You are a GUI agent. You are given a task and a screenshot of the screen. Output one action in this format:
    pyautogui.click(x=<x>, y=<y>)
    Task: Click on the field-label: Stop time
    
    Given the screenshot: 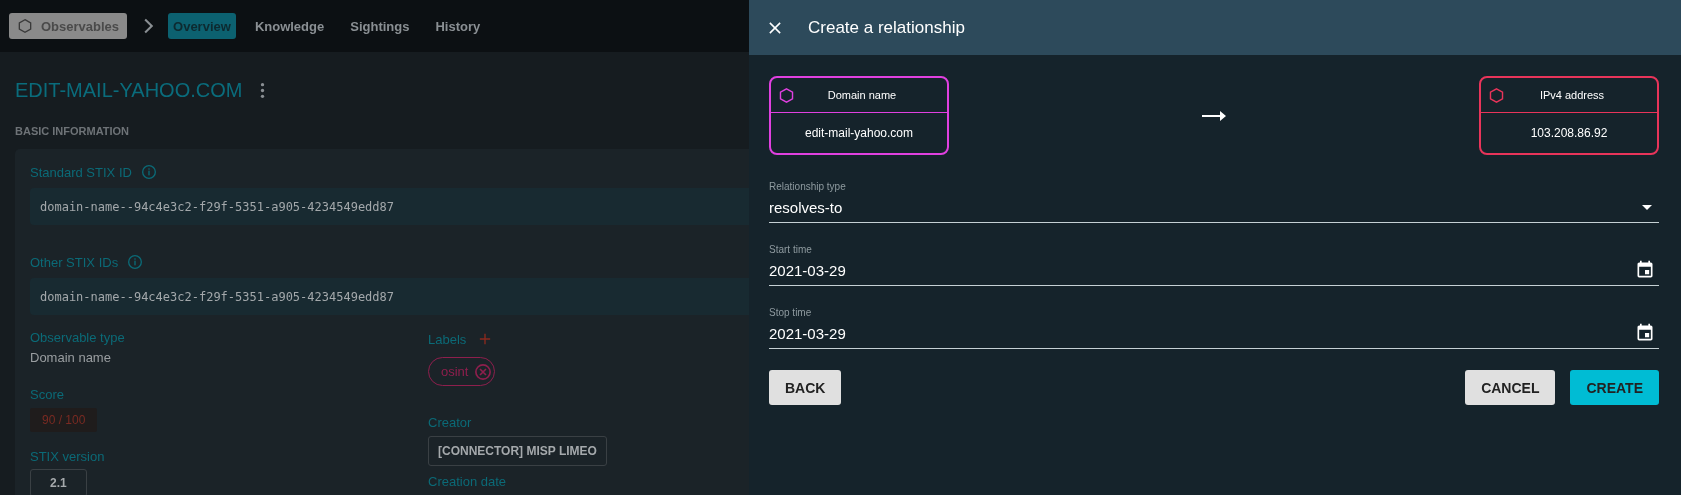 What is the action you would take?
    pyautogui.click(x=791, y=312)
    